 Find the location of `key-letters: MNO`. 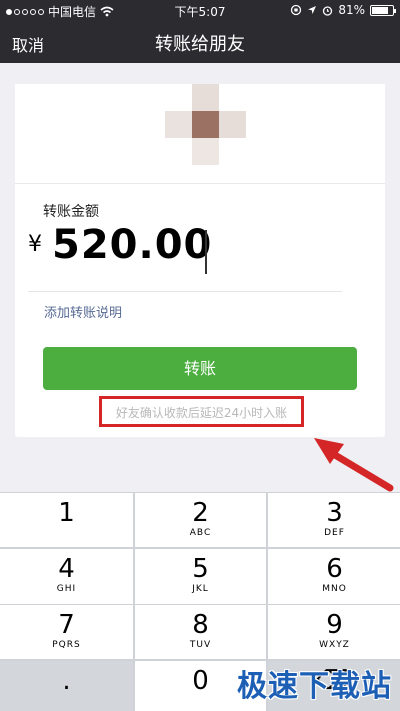

key-letters: MNO is located at coordinates (334, 589).